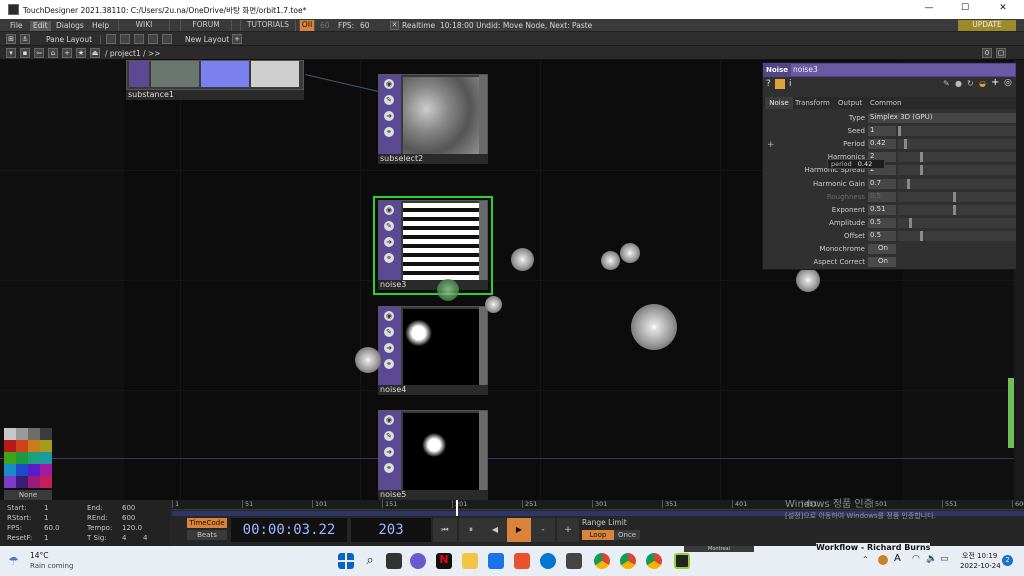 This screenshot has height=576, width=1024. What do you see at coordinates (237, 39) in the screenshot?
I see `add-layout-button: +` at bounding box center [237, 39].